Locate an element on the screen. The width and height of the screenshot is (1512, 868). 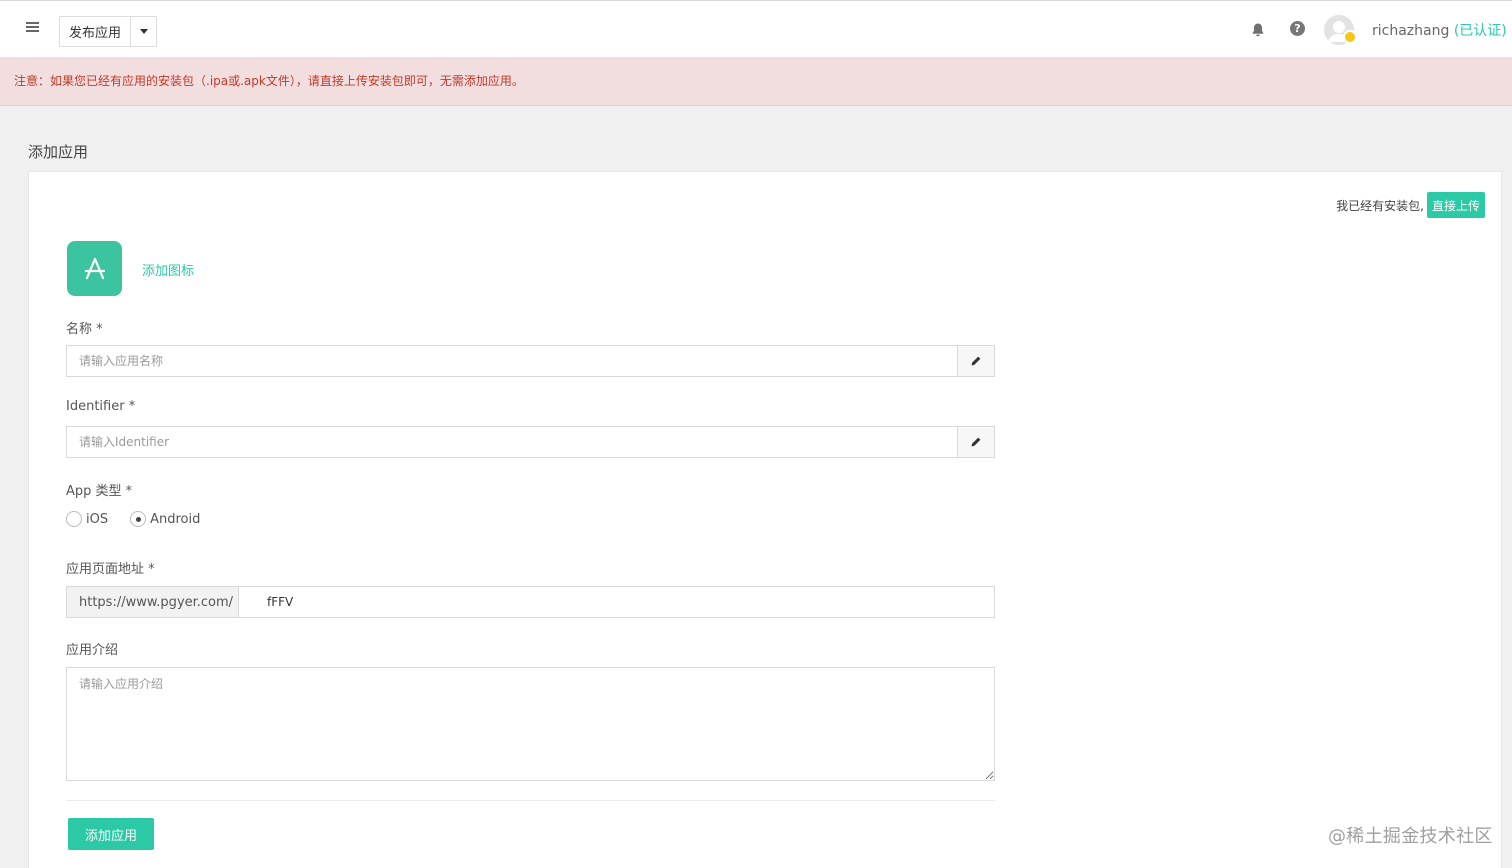
identifier-input-group is located at coordinates (530, 442).